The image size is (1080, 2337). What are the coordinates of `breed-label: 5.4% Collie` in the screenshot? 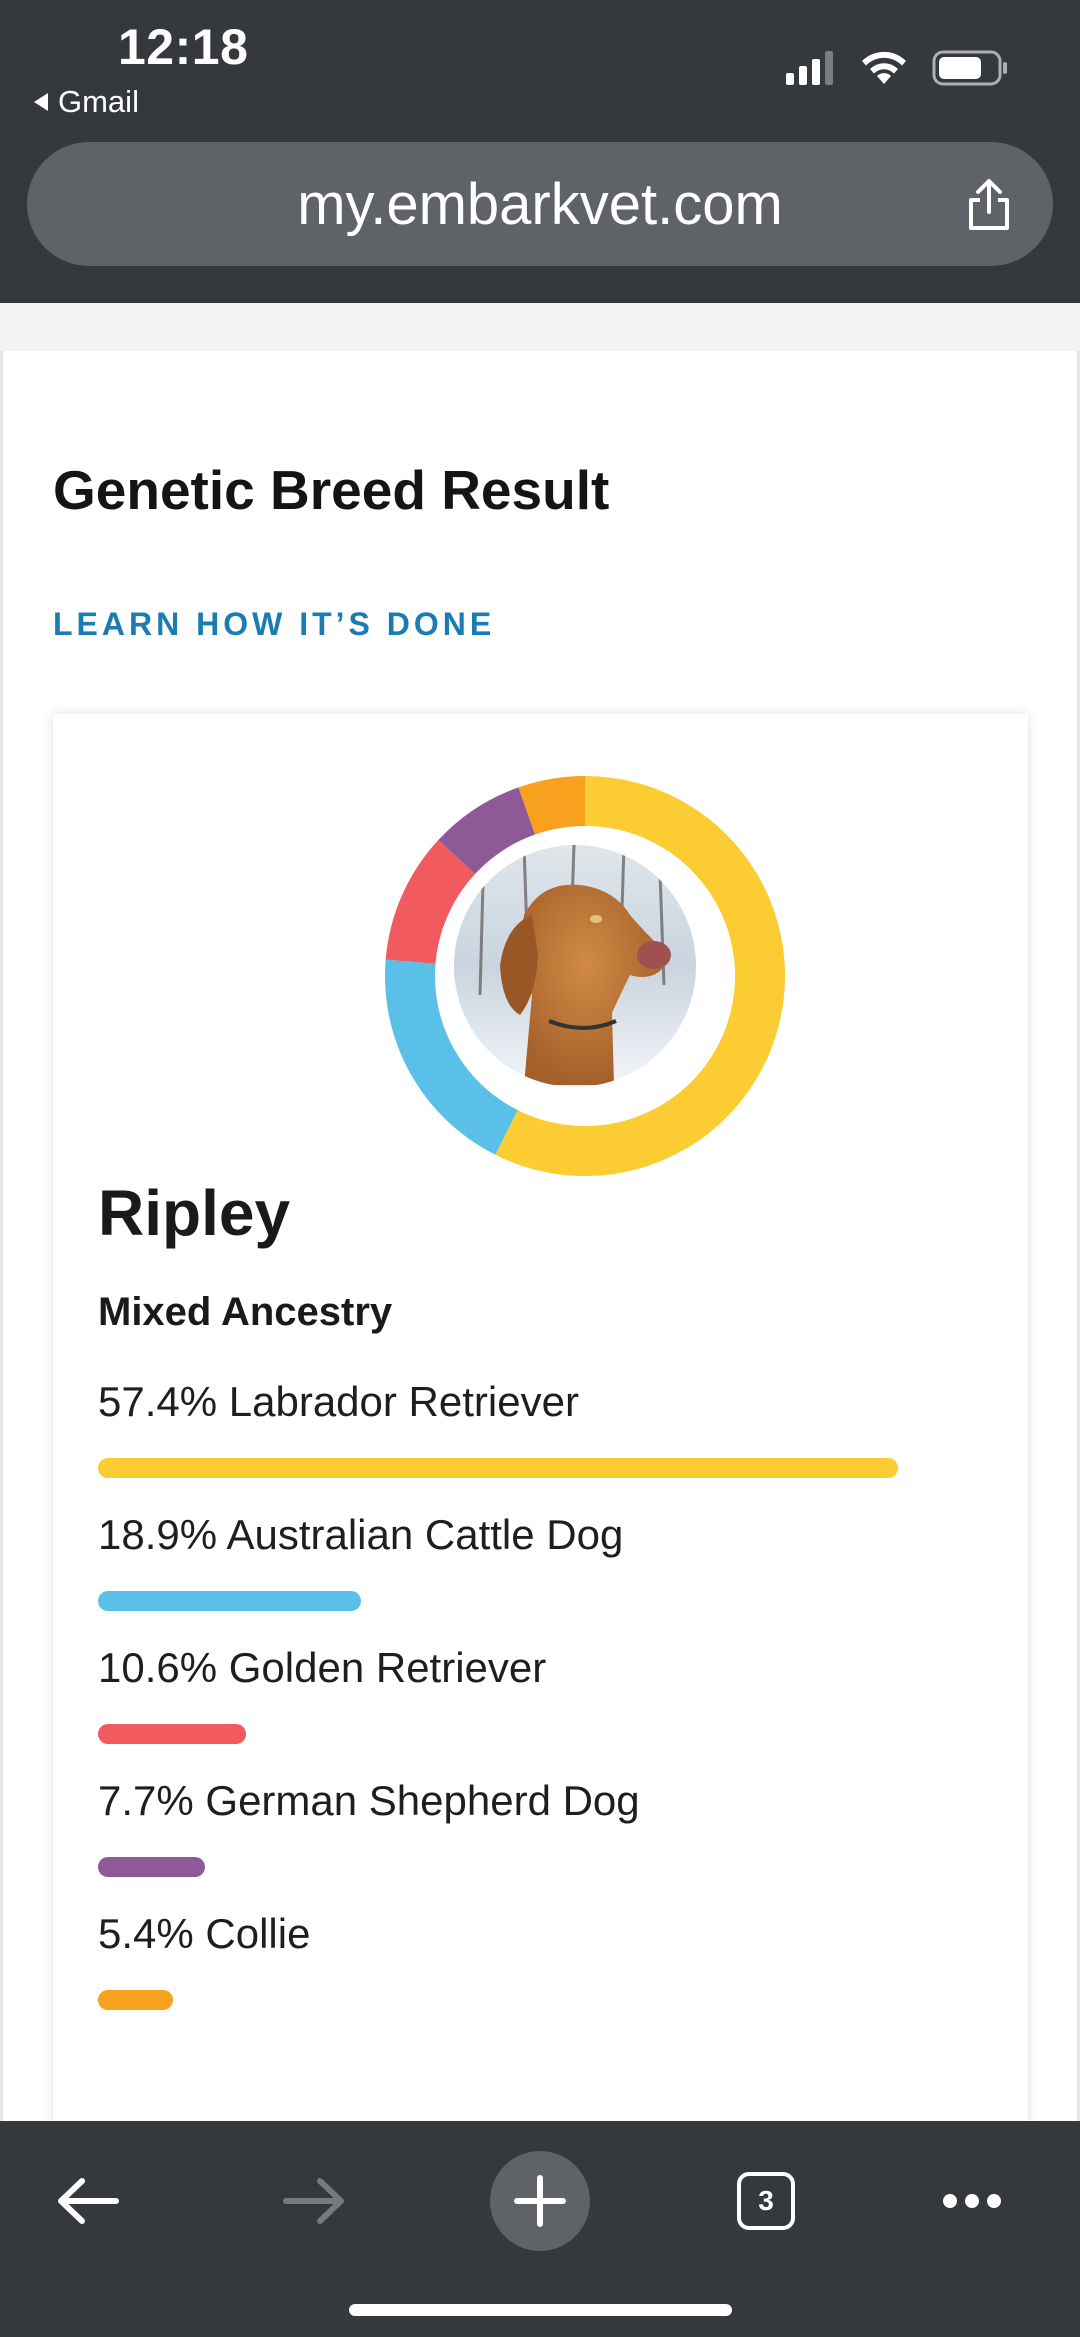 It's located at (204, 1933).